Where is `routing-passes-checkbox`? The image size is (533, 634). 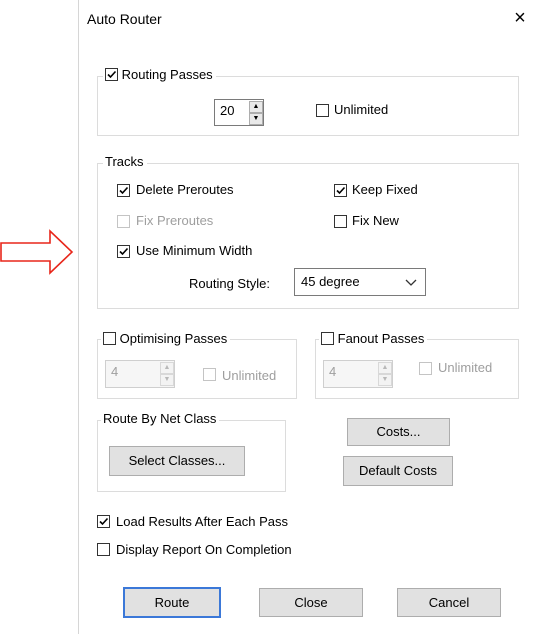 routing-passes-checkbox is located at coordinates (111, 74).